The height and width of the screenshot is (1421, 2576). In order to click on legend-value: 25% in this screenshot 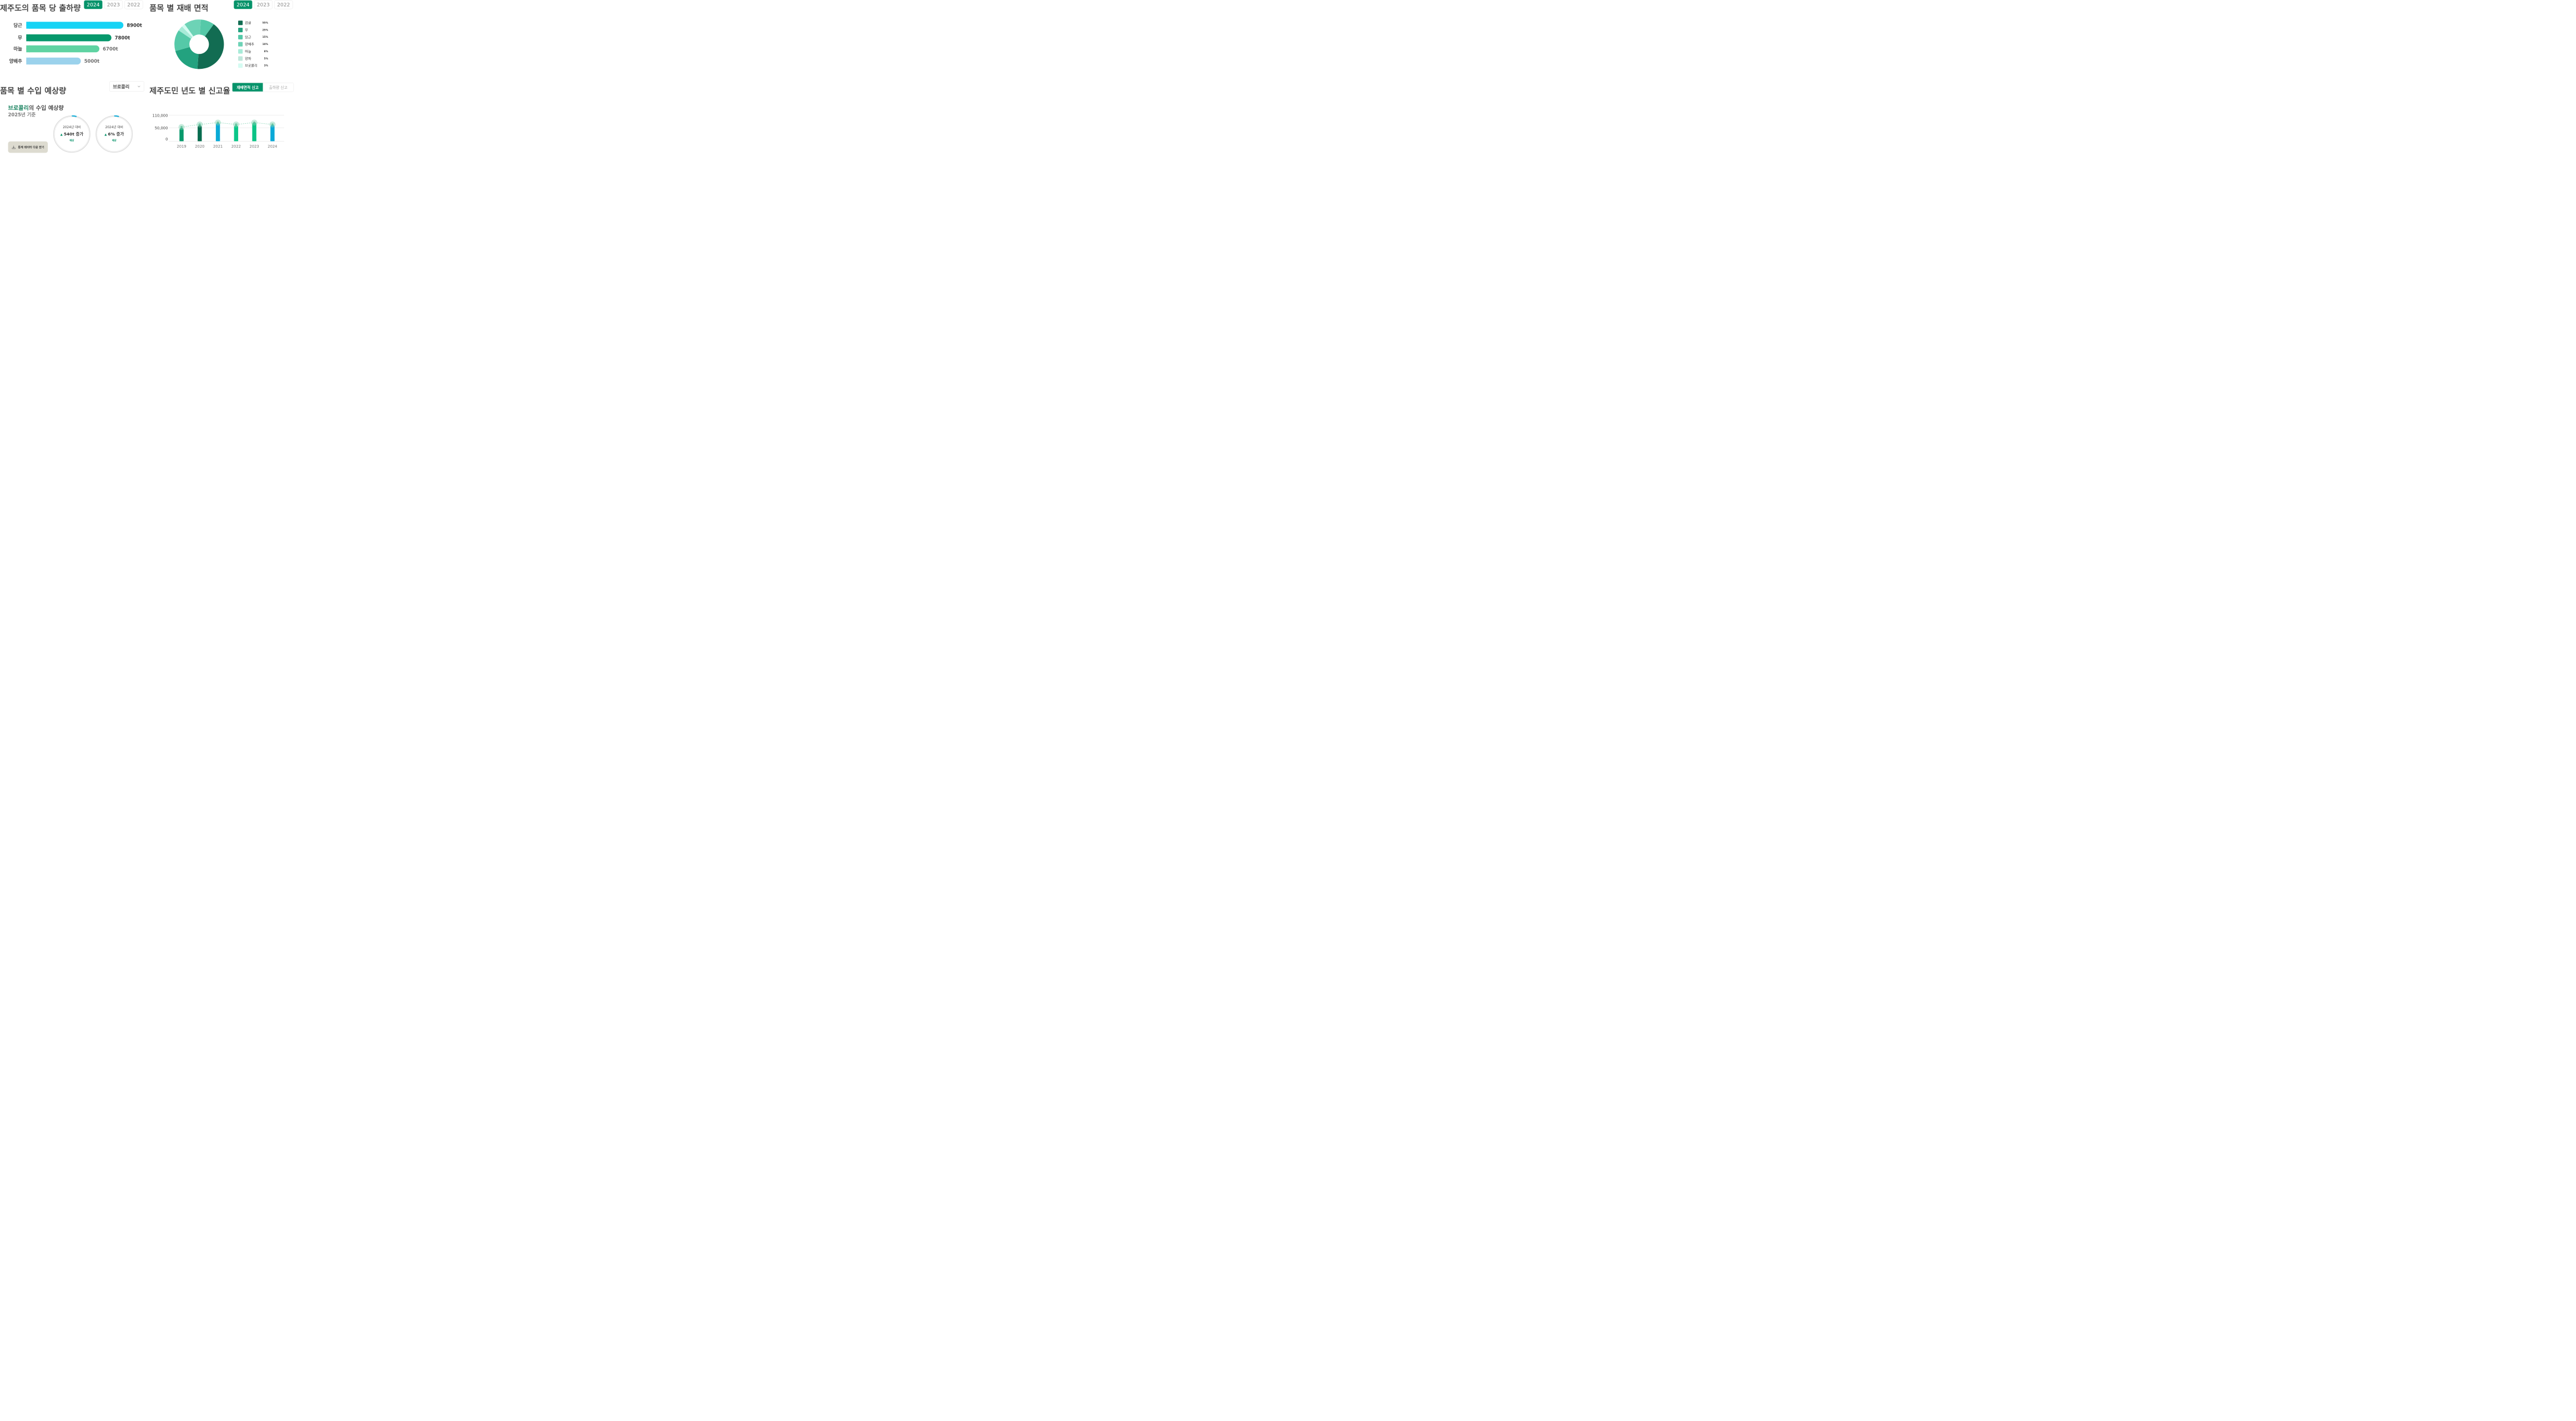, I will do `click(265, 30)`.